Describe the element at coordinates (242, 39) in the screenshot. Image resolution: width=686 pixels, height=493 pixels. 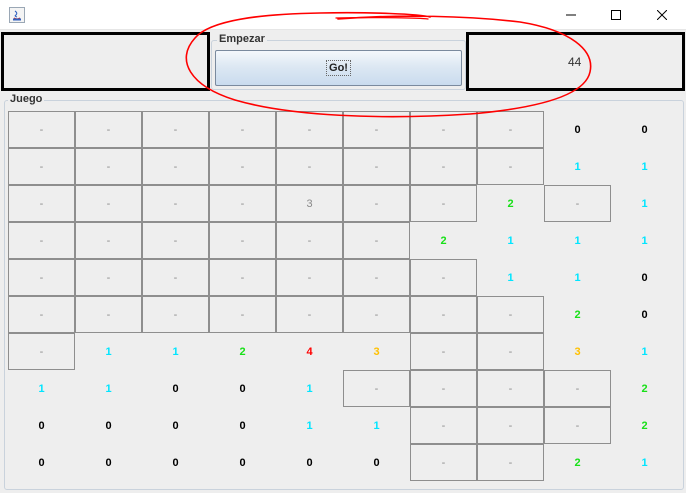
I see `start-group-legend: Empezar` at that location.